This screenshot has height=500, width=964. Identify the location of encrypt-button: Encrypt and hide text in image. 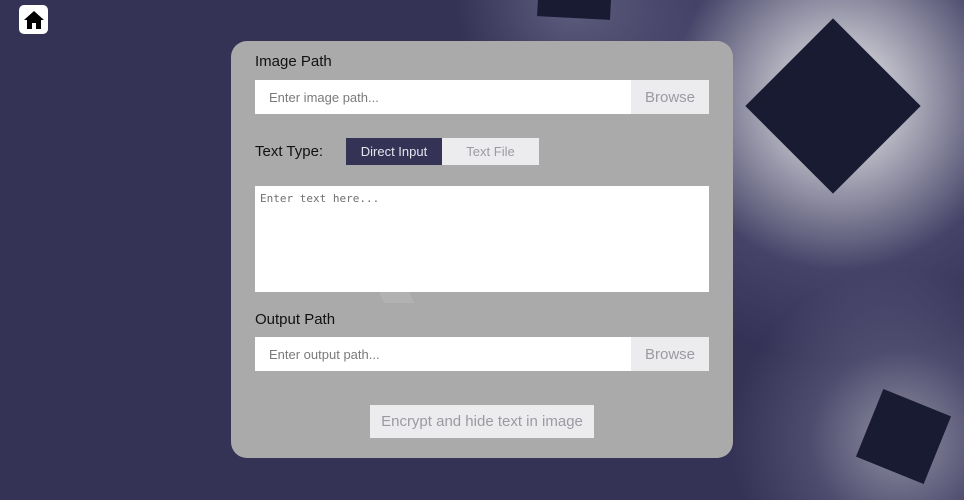
(482, 421).